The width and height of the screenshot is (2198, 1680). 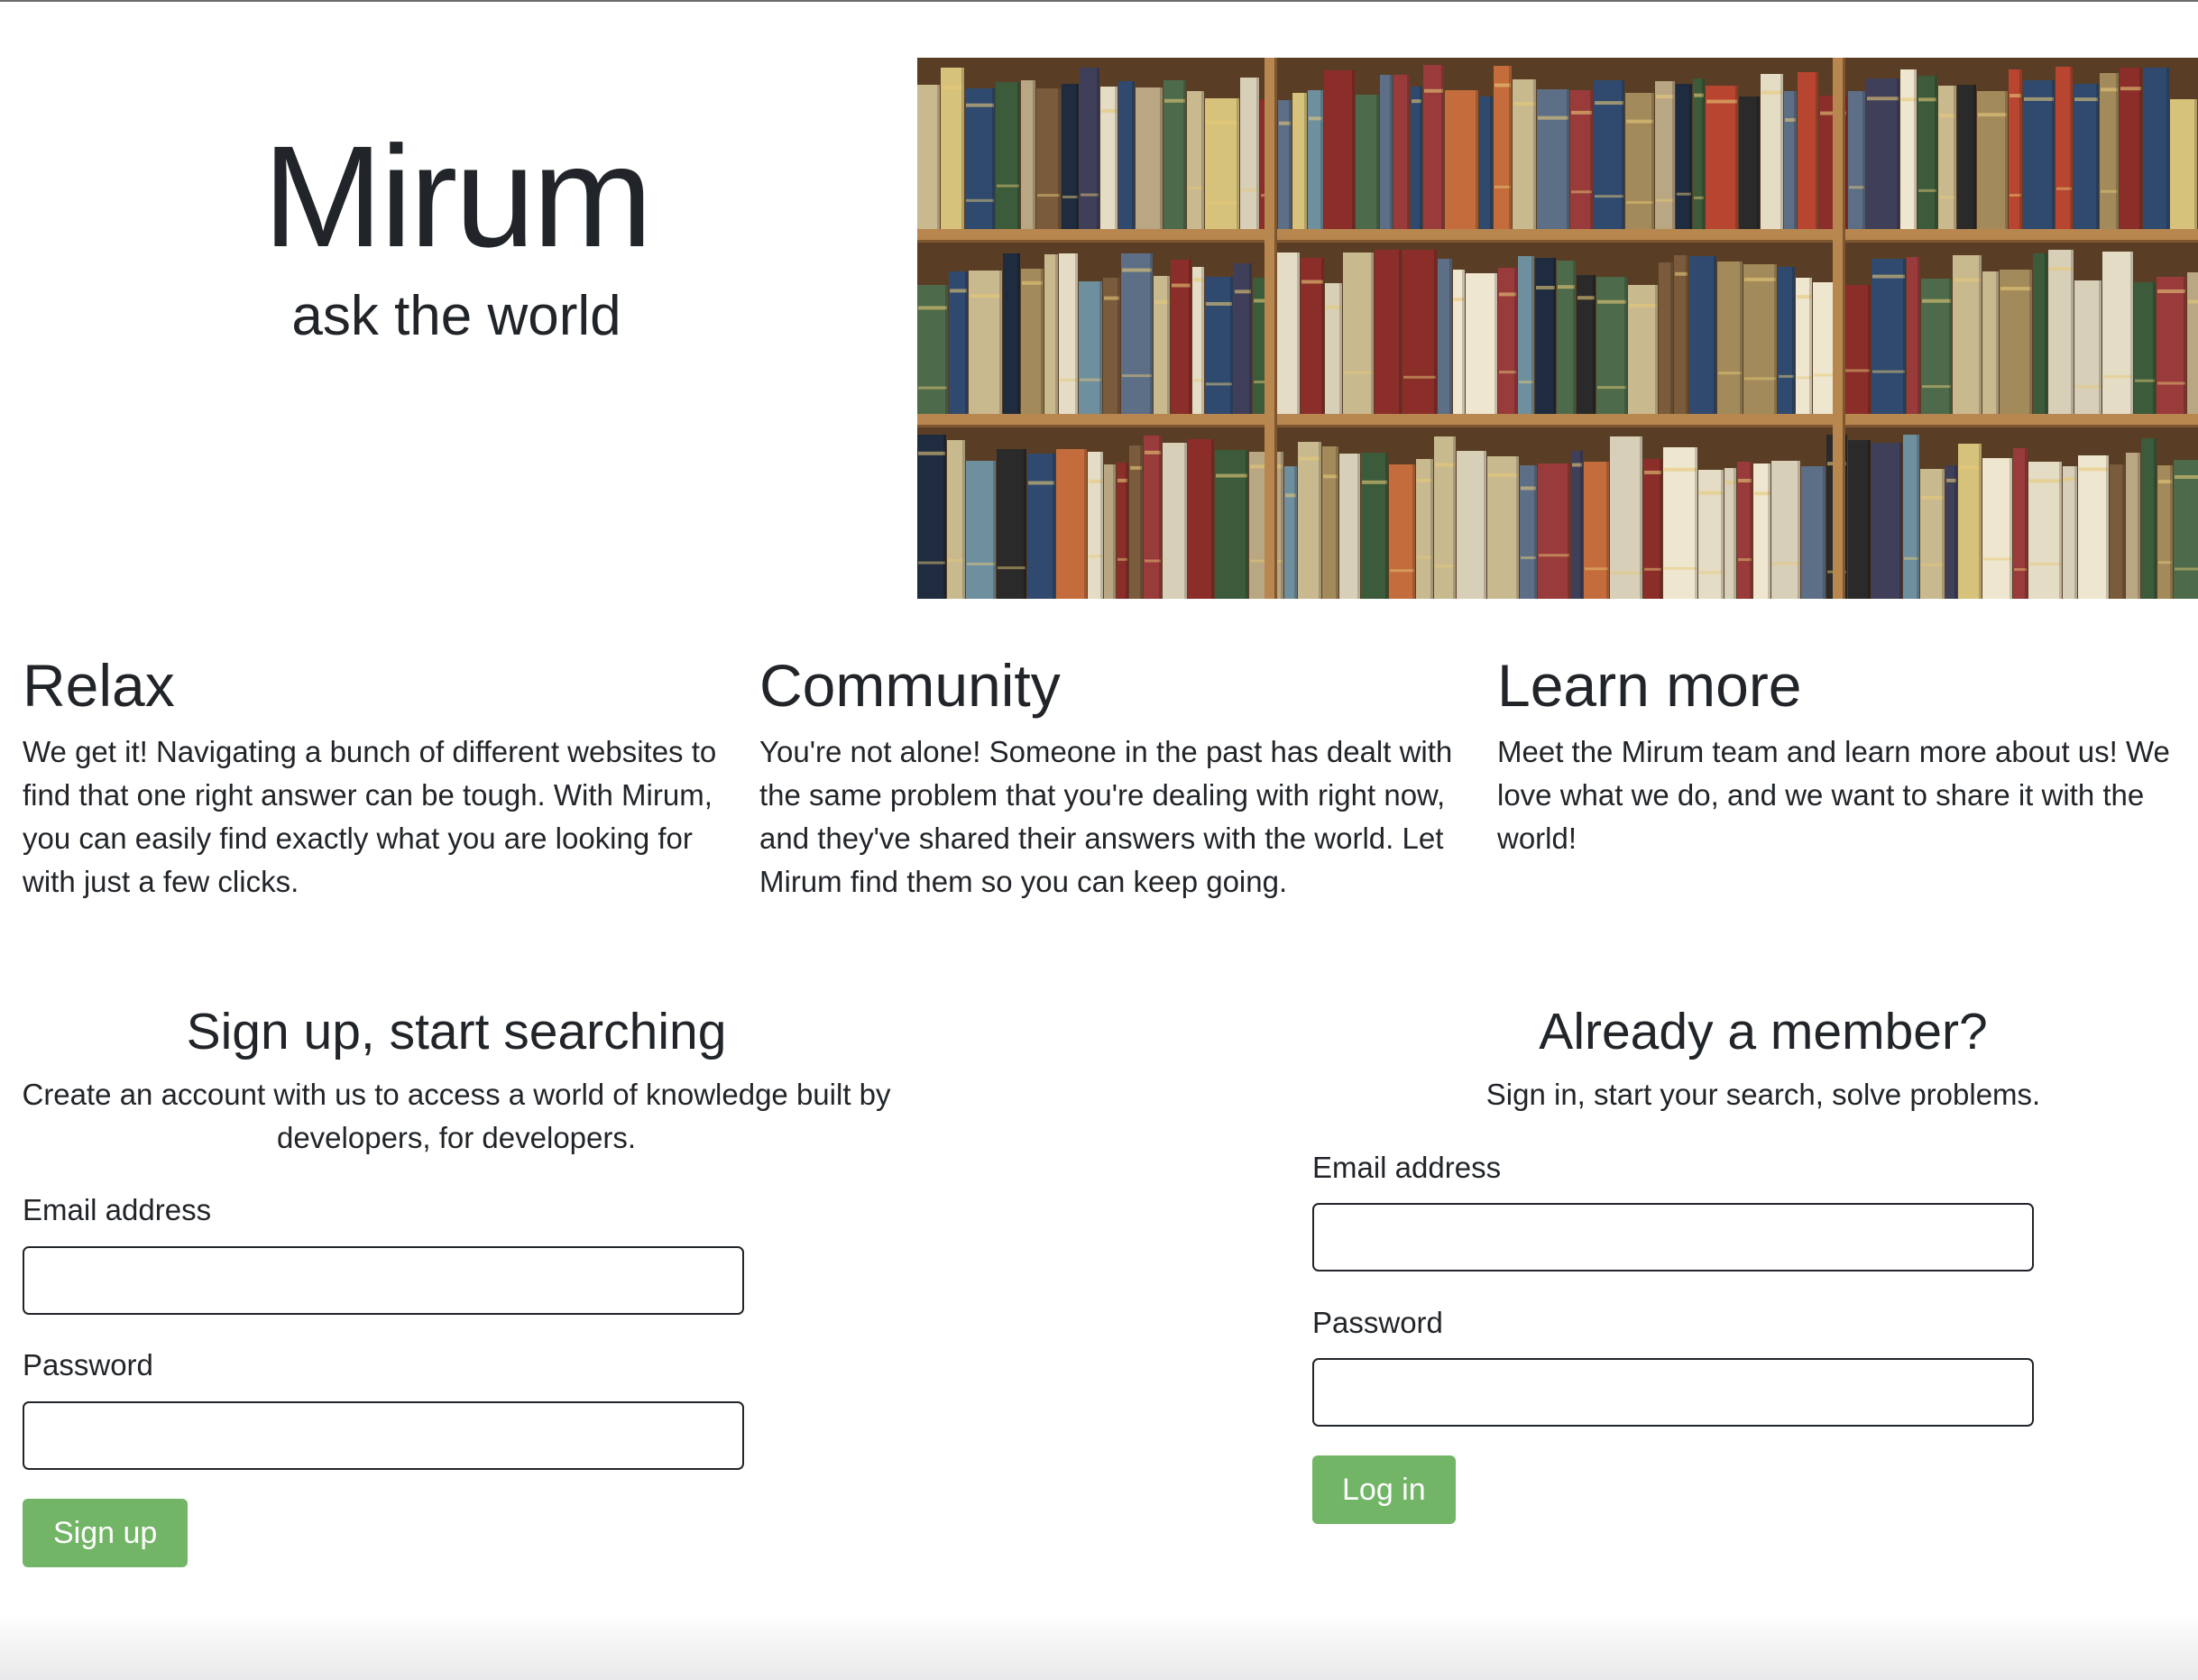 I want to click on feature-title: Relax, so click(x=99, y=685).